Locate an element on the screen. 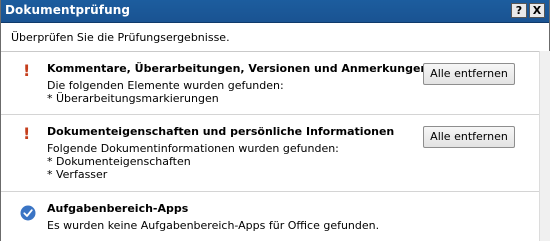 This screenshot has height=242, width=552. checkmark-circle-icon is located at coordinates (28, 213).